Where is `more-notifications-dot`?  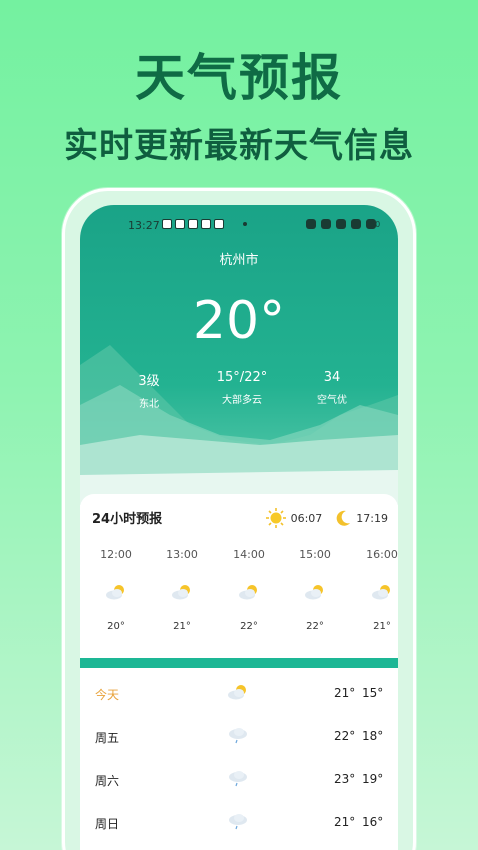
more-notifications-dot is located at coordinates (245, 224).